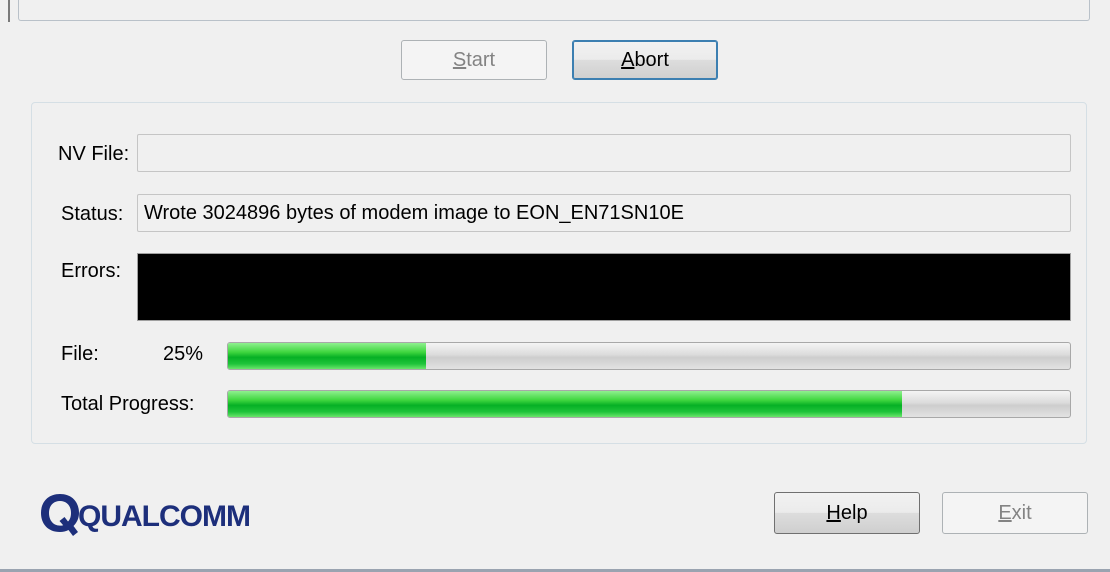 This screenshot has height=572, width=1110. What do you see at coordinates (9, 11) in the screenshot?
I see `window-left-edge` at bounding box center [9, 11].